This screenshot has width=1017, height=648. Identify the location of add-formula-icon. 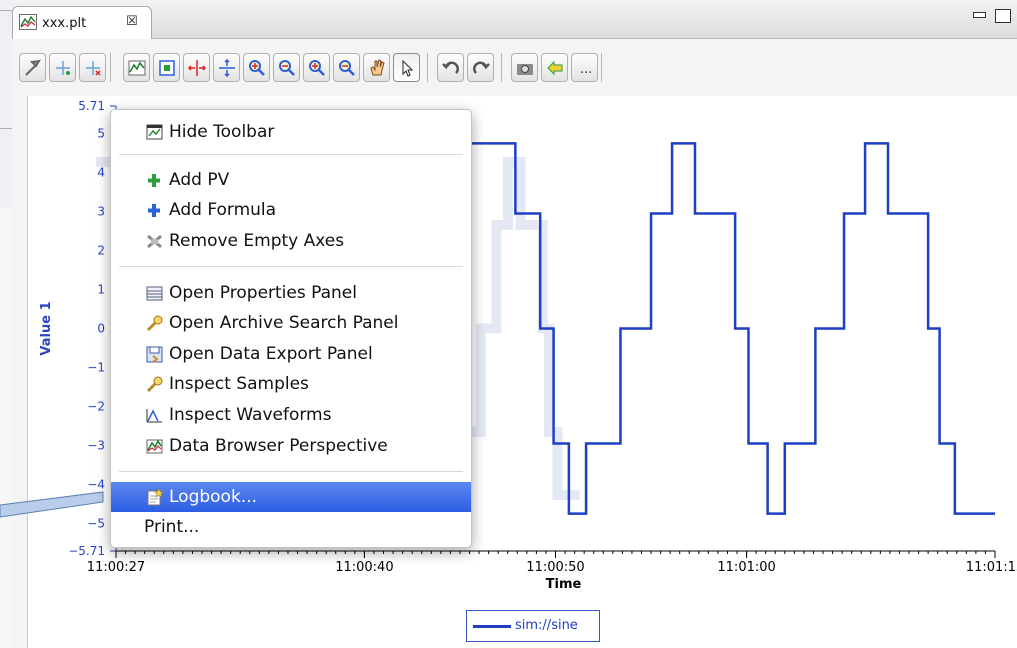
(154, 210).